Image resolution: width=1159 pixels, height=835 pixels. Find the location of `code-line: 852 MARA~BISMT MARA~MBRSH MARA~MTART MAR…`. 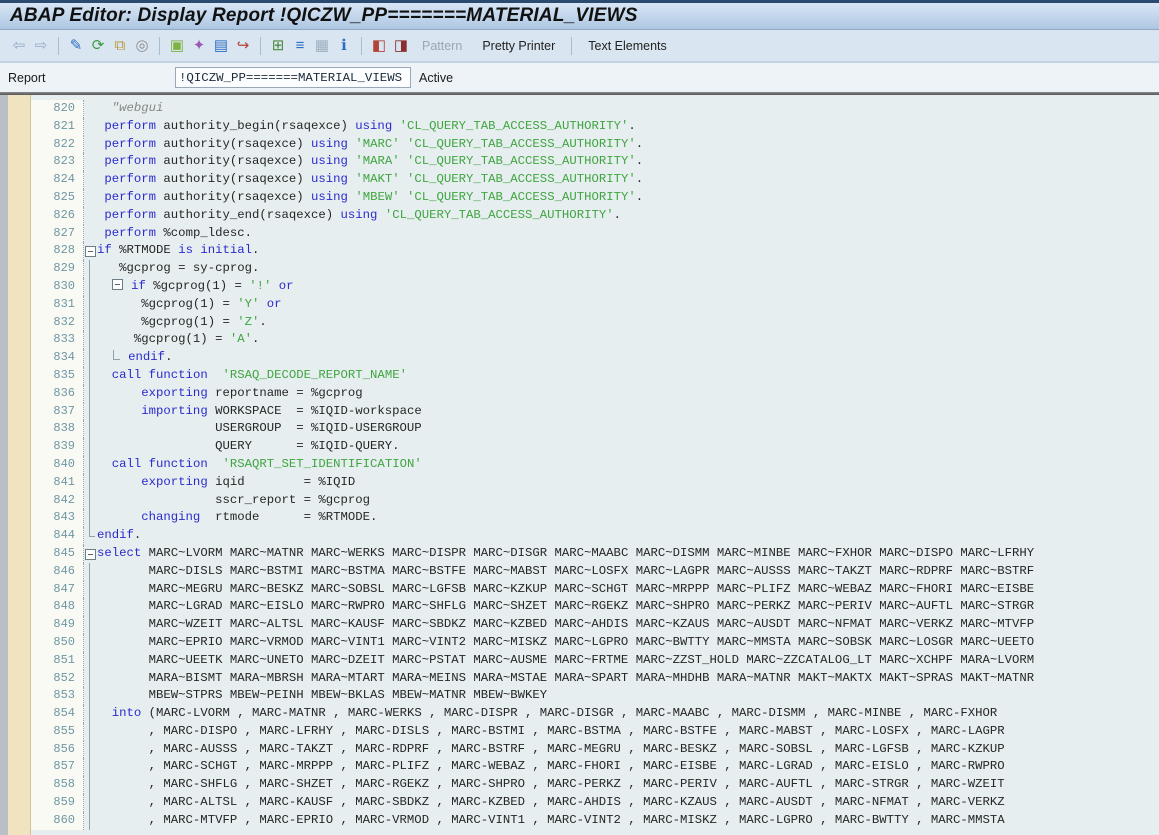

code-line: 852 MARA~BISMT MARA~MBRSH MARA~MTART MAR… is located at coordinates (595, 678).